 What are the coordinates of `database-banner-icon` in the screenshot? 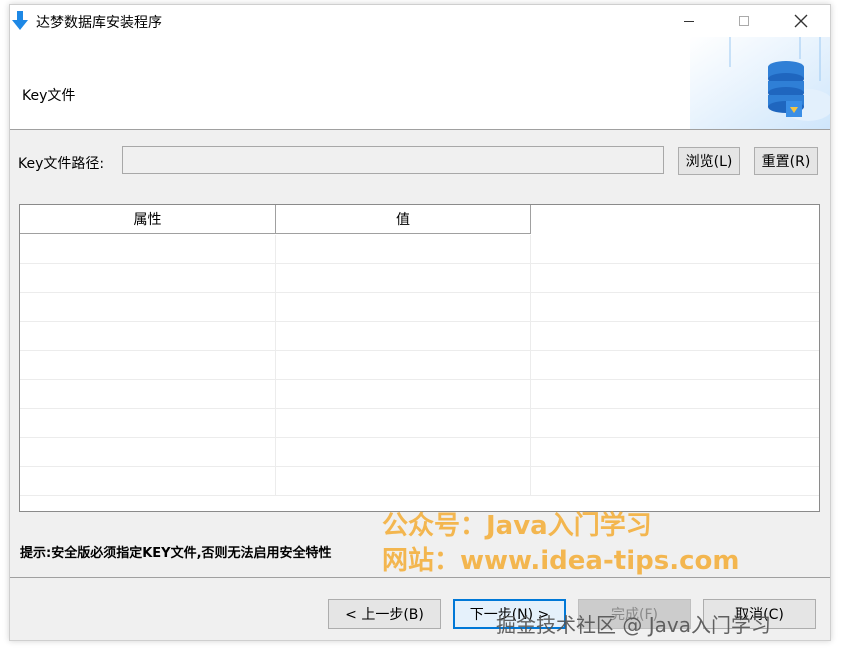 It's located at (760, 83).